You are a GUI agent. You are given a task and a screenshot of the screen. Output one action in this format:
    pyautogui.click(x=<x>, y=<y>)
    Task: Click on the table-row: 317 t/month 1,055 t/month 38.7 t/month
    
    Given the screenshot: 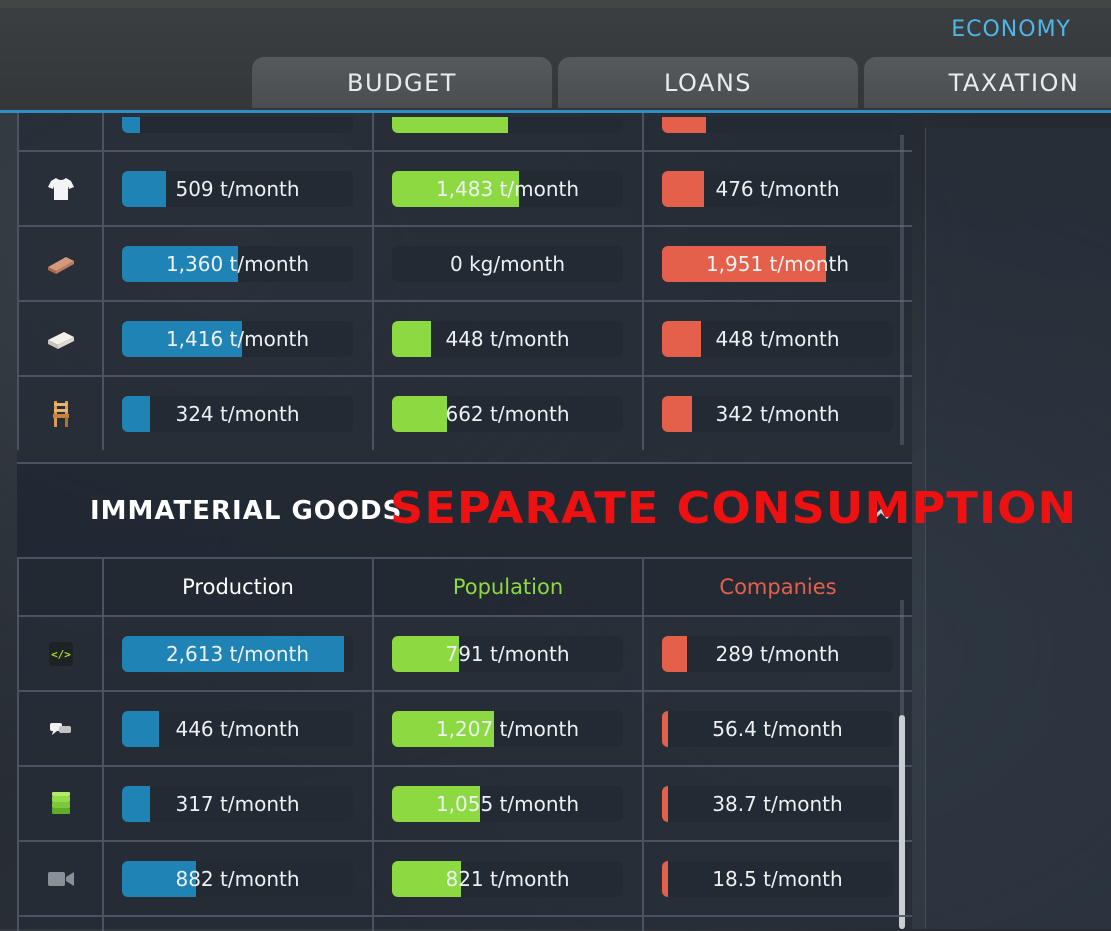 What is the action you would take?
    pyautogui.click(x=464, y=802)
    